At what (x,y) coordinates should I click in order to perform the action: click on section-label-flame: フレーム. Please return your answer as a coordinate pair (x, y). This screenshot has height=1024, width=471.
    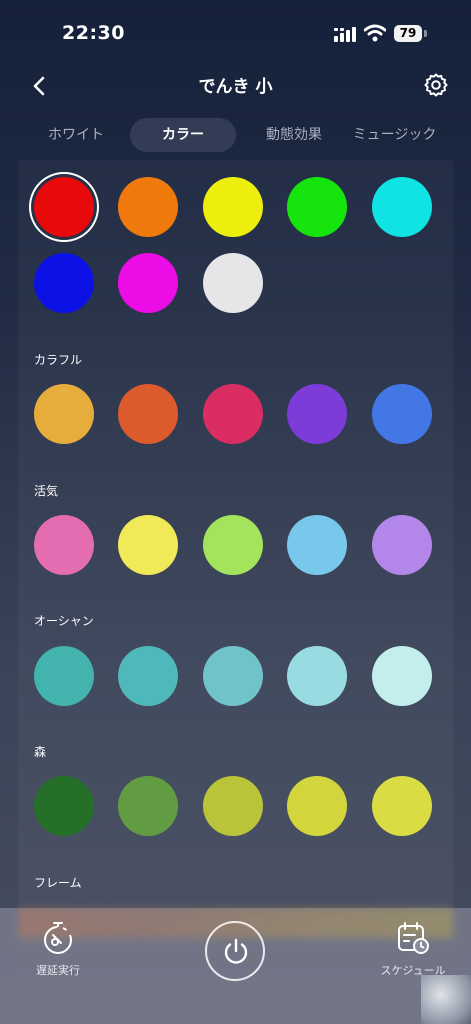
    Looking at the image, I should click on (58, 883).